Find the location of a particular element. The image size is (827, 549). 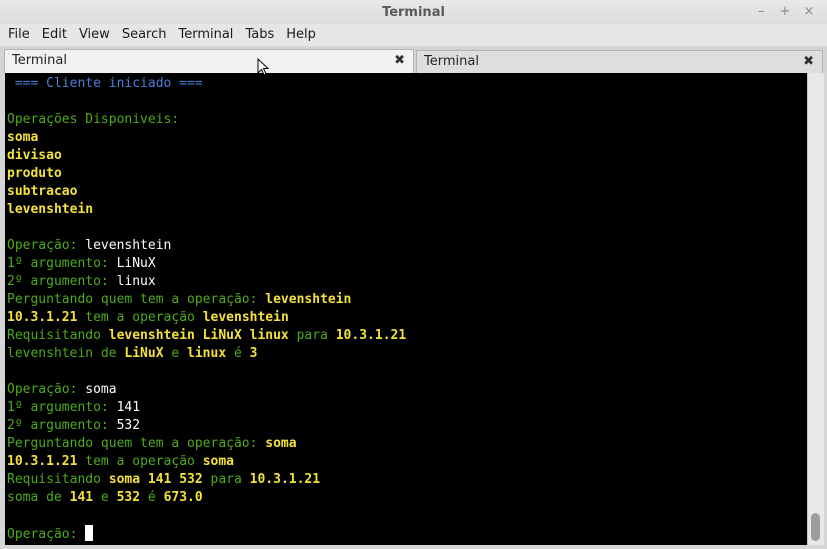

tab-terminal-2: Terminal ✖ is located at coordinates (619, 61).